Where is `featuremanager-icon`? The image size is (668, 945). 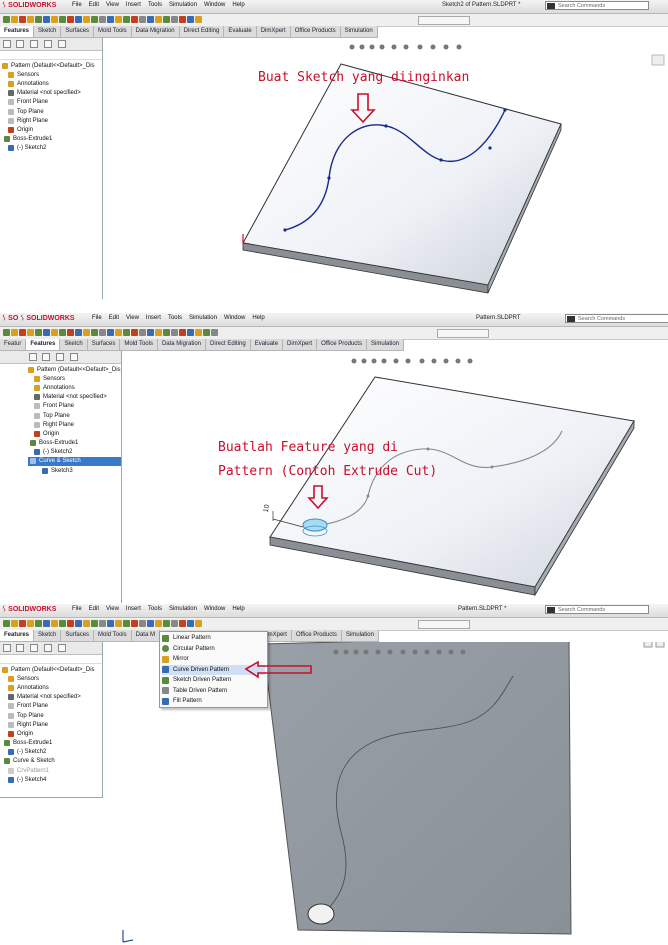 featuremanager-icon is located at coordinates (7, 44).